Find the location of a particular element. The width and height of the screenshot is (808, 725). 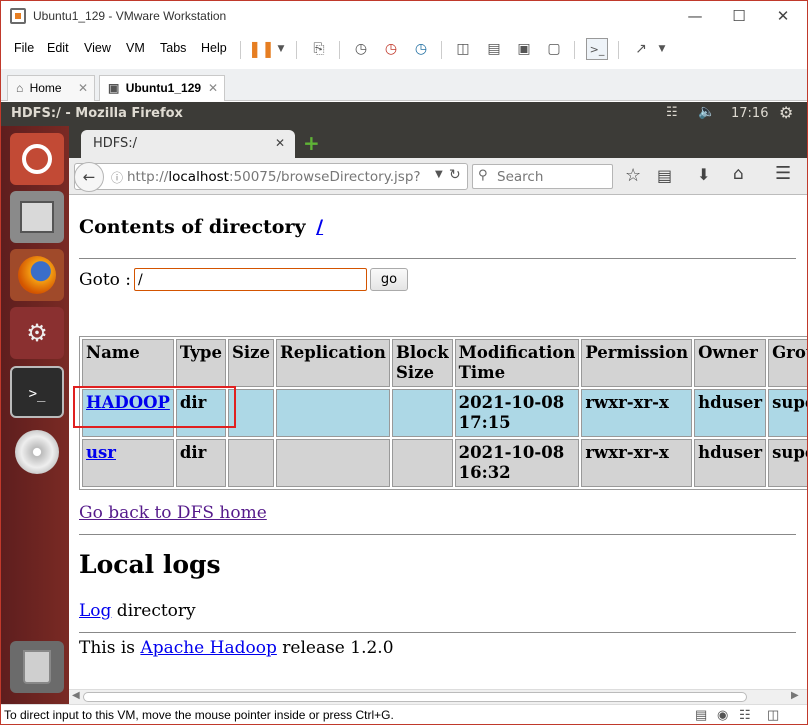

settings-icon: ⚙ is located at coordinates (37, 333).